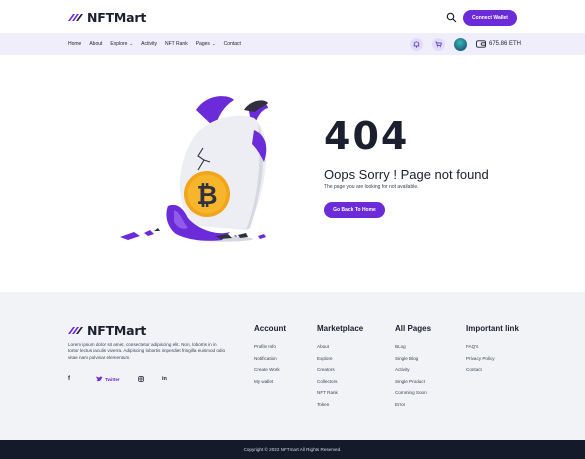 Image resolution: width=585 pixels, height=459 pixels. What do you see at coordinates (270, 328) in the screenshot?
I see `footer-col-title: Account` at bounding box center [270, 328].